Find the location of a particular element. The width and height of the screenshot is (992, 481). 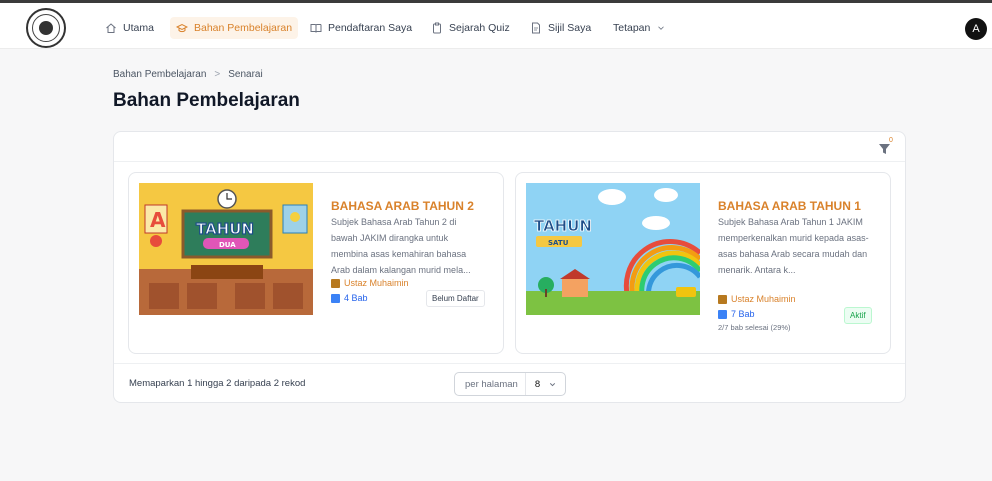

nav-item-label: Sejarah Quiz is located at coordinates (479, 28).